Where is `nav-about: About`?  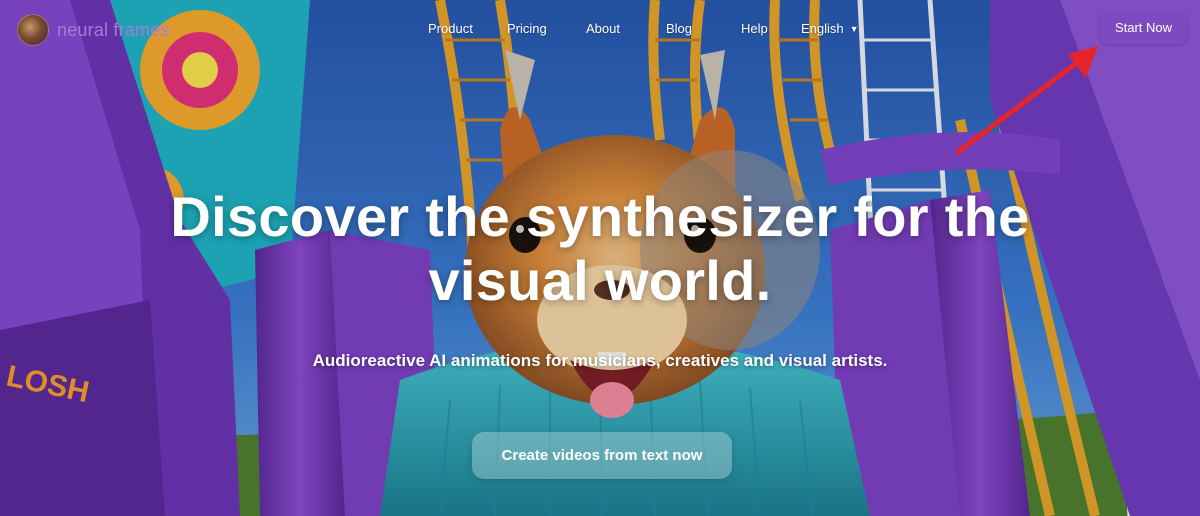 nav-about: About is located at coordinates (603, 29).